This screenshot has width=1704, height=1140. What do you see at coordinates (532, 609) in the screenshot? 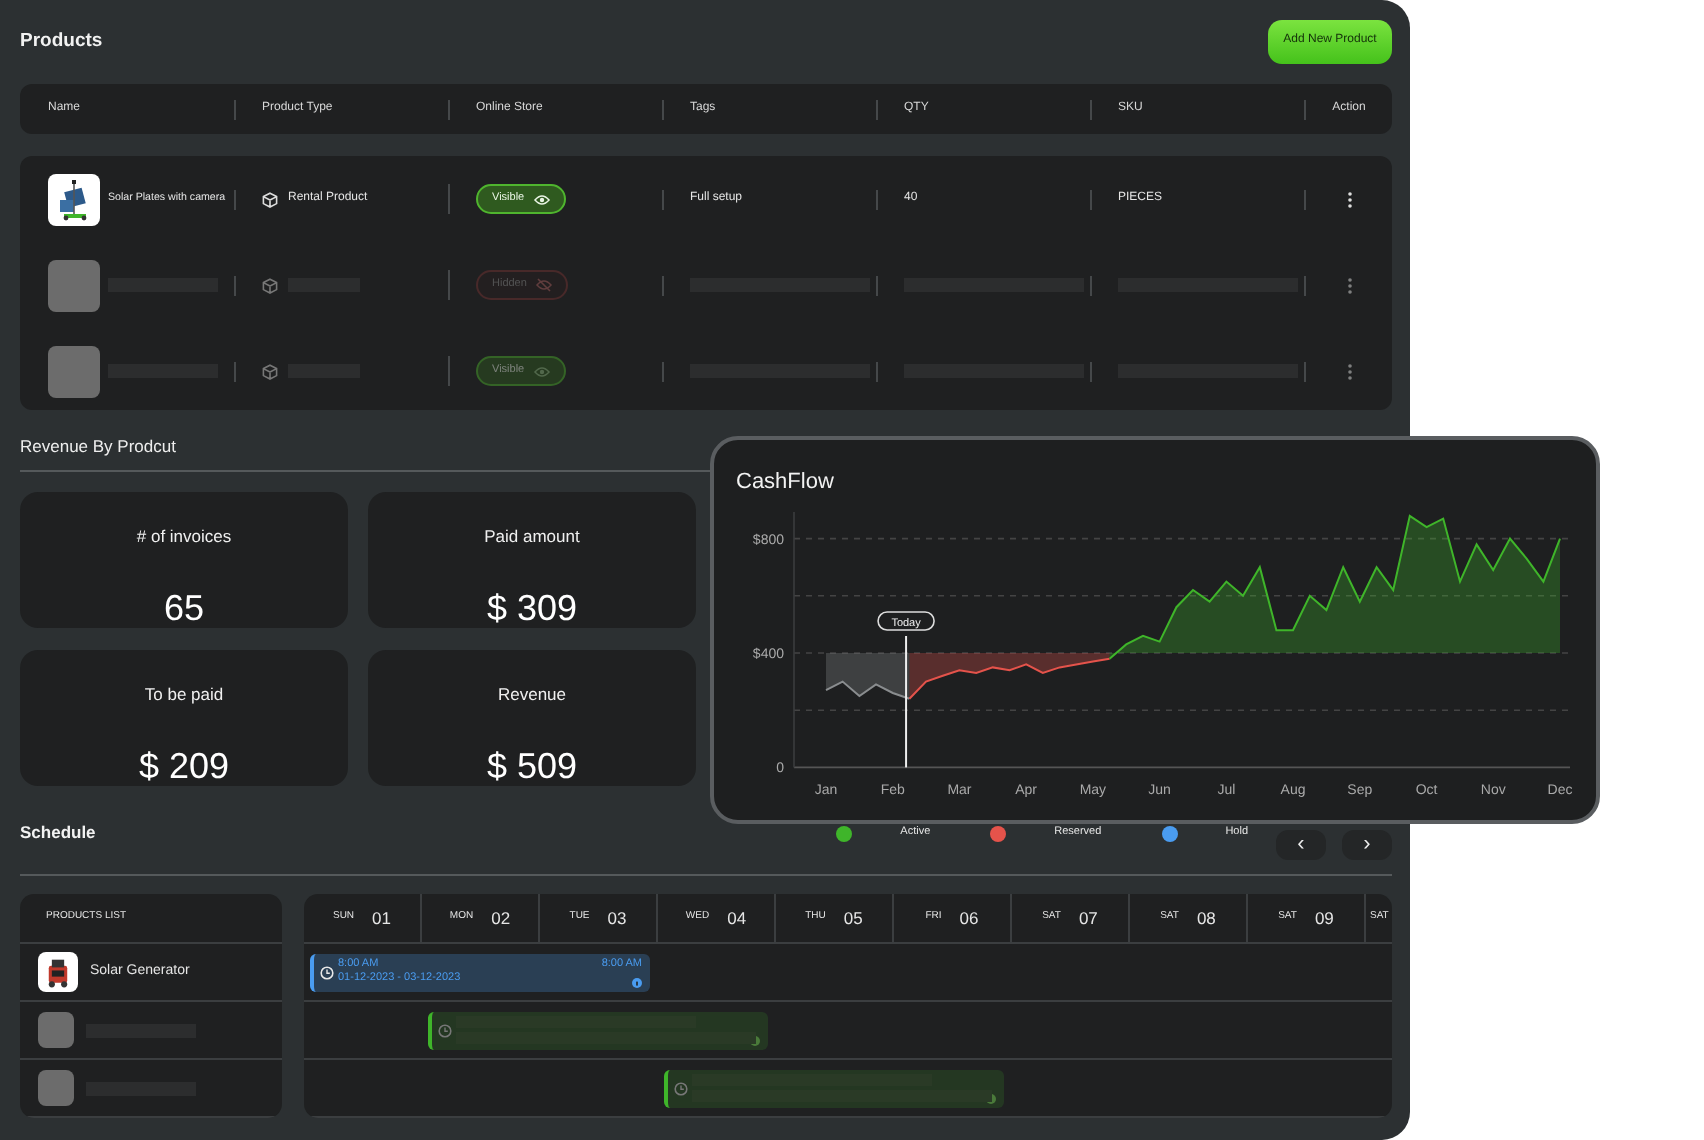
I see `stat-value: $ 309` at bounding box center [532, 609].